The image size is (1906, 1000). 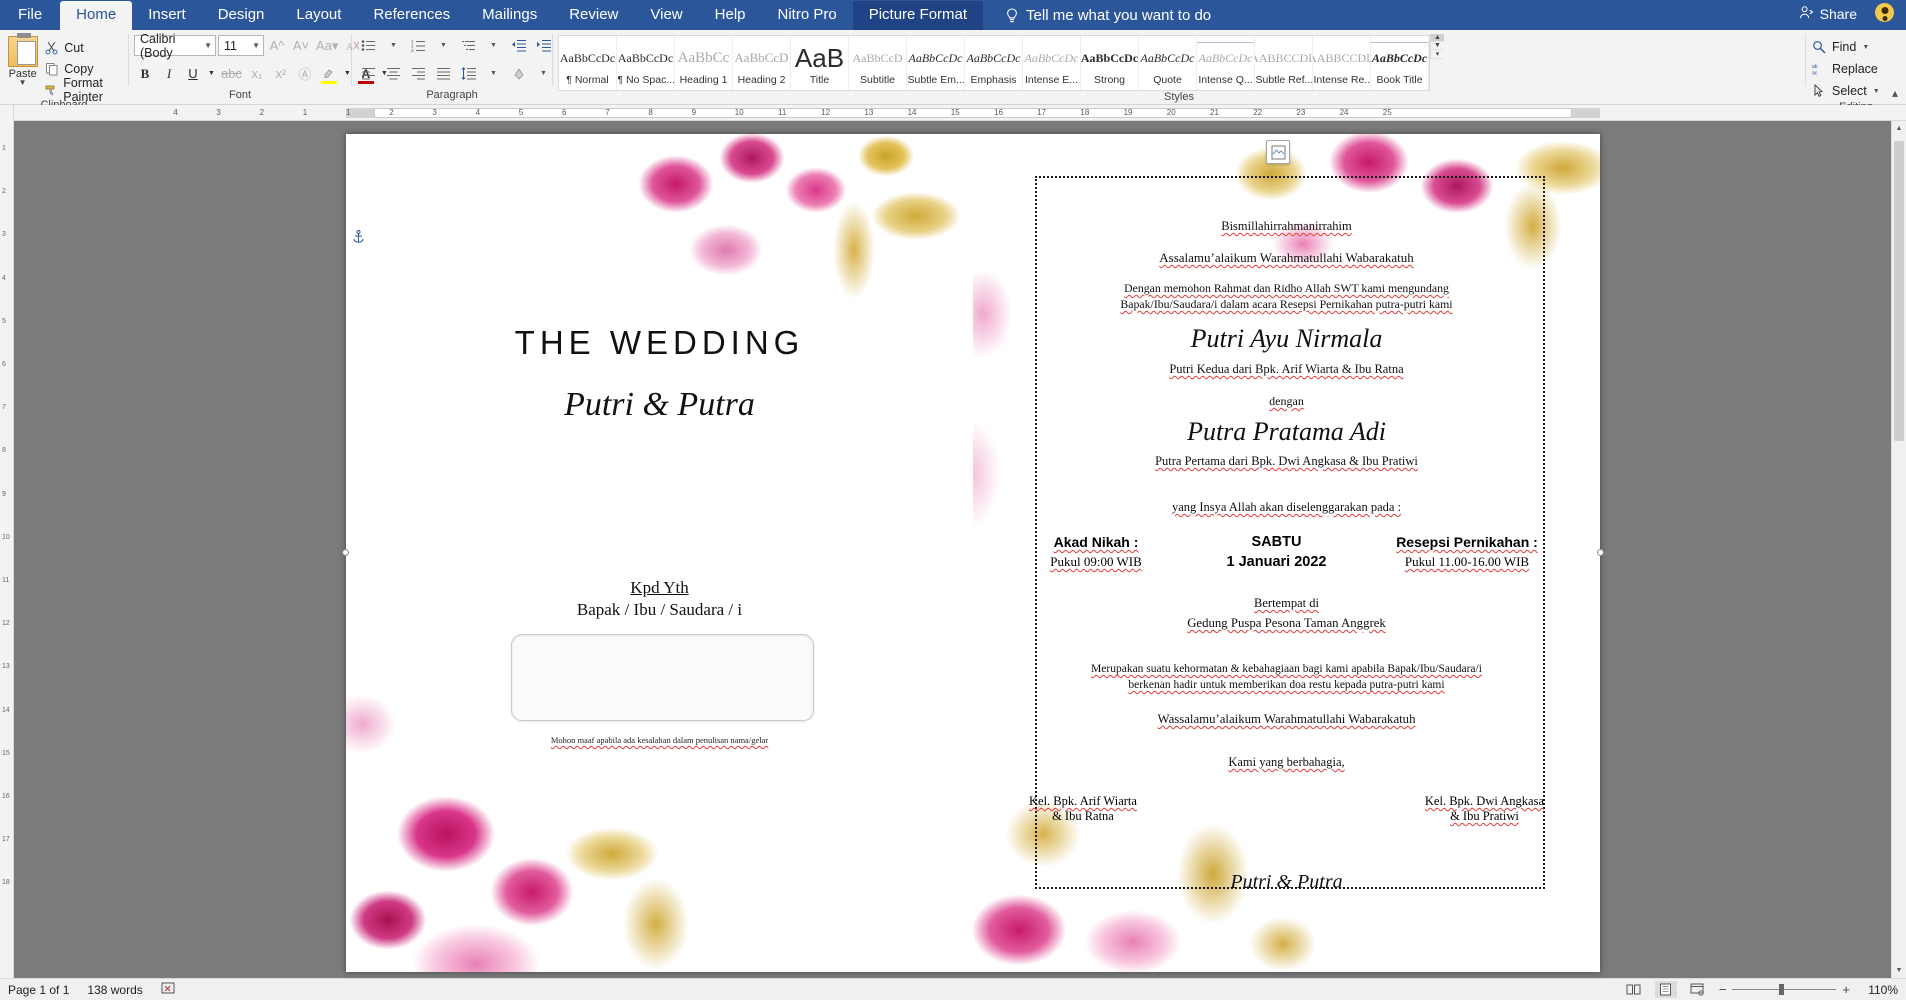 I want to click on vertical-scrollbar: ▲ ▼, so click(x=1898, y=549).